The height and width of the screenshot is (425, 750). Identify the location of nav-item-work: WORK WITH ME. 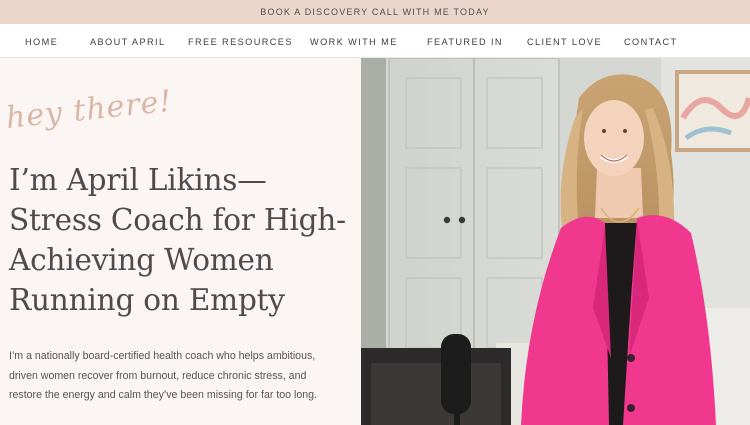
(354, 41).